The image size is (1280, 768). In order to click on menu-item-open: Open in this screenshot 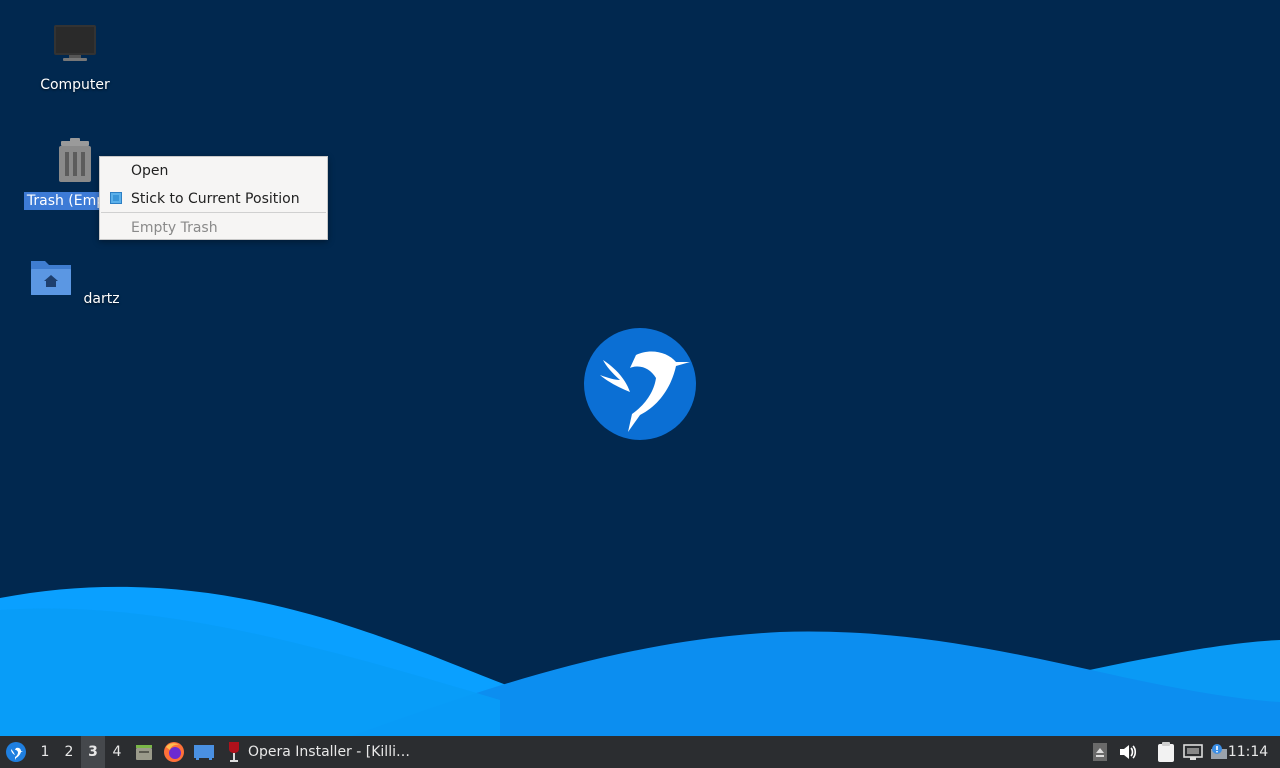, I will do `click(213, 171)`.